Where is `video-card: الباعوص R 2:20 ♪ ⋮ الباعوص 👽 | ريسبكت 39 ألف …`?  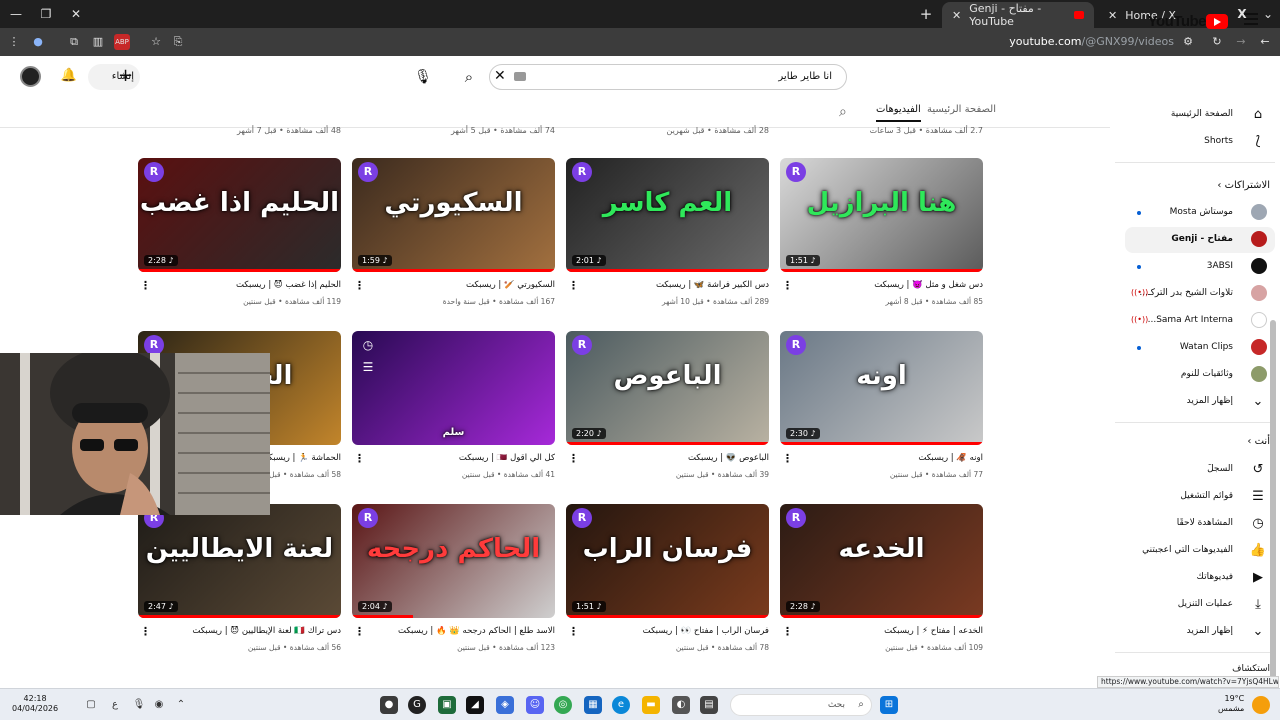 video-card: الباعوص R 2:20 ♪ ⋮ الباعوص 👽 | ريسبكت 39 ألف … is located at coordinates (667, 411).